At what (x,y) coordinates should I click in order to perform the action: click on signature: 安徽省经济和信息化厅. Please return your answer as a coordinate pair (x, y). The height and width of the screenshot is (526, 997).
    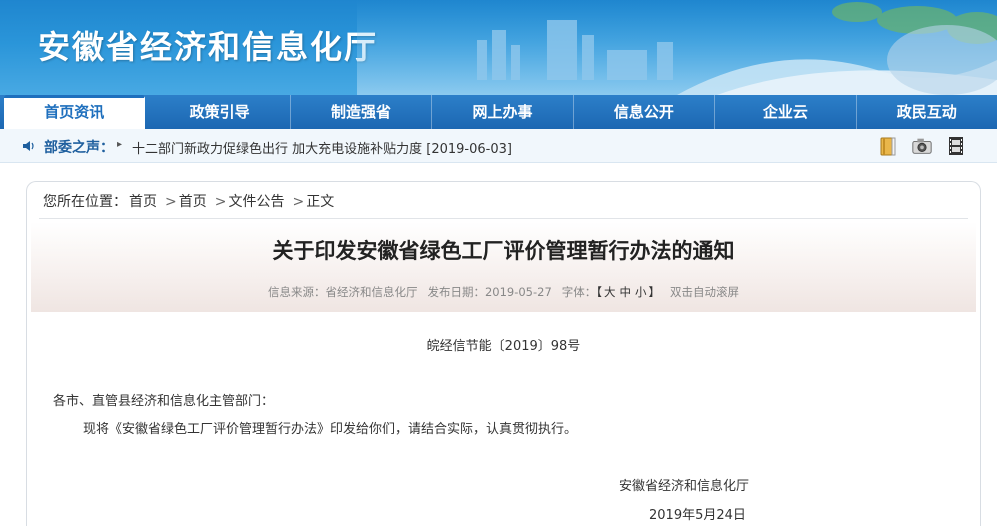
    Looking at the image, I should click on (684, 486).